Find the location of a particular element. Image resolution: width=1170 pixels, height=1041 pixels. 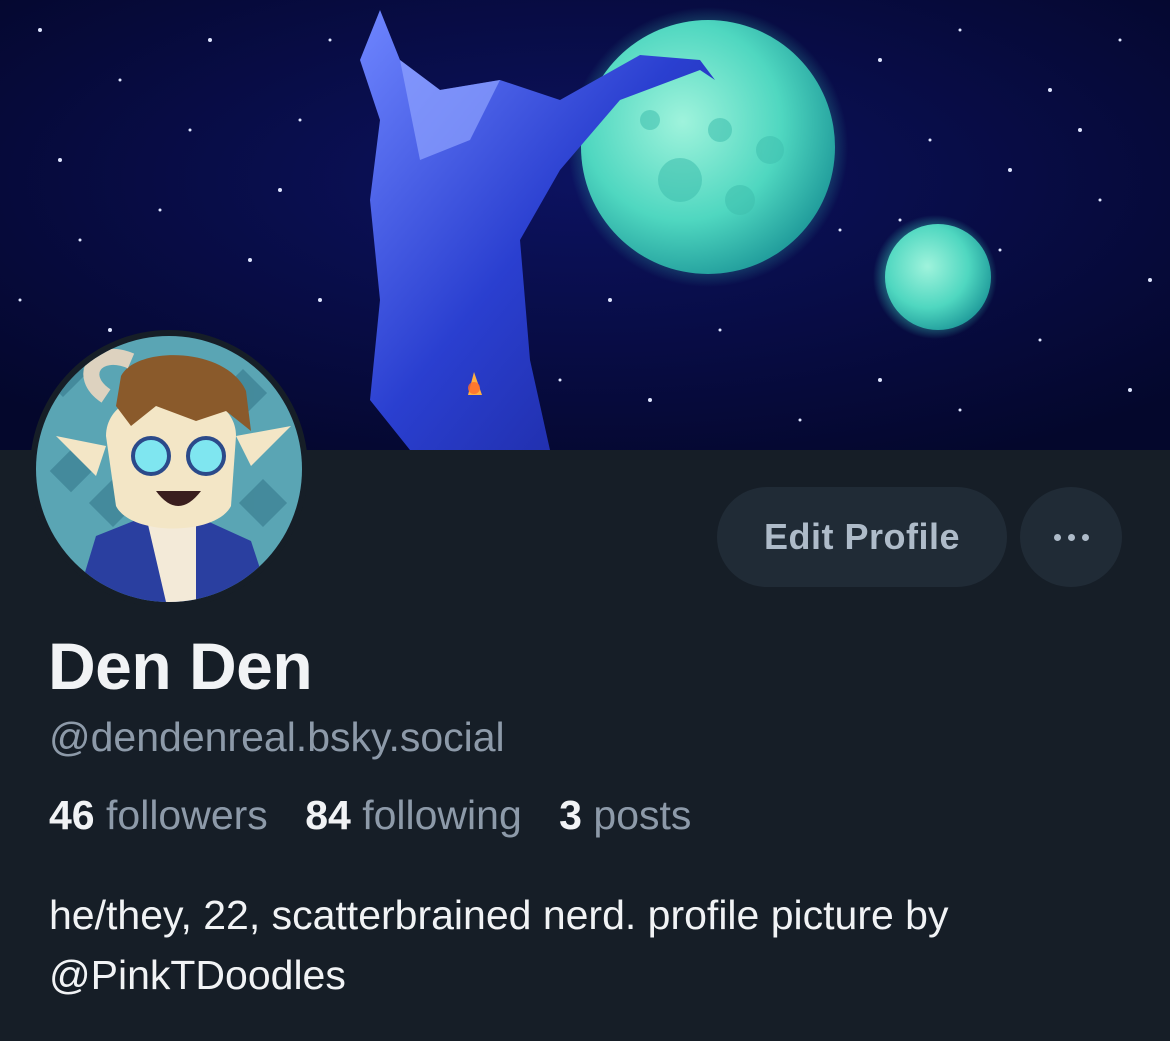

posts-label: posts is located at coordinates (642, 815).